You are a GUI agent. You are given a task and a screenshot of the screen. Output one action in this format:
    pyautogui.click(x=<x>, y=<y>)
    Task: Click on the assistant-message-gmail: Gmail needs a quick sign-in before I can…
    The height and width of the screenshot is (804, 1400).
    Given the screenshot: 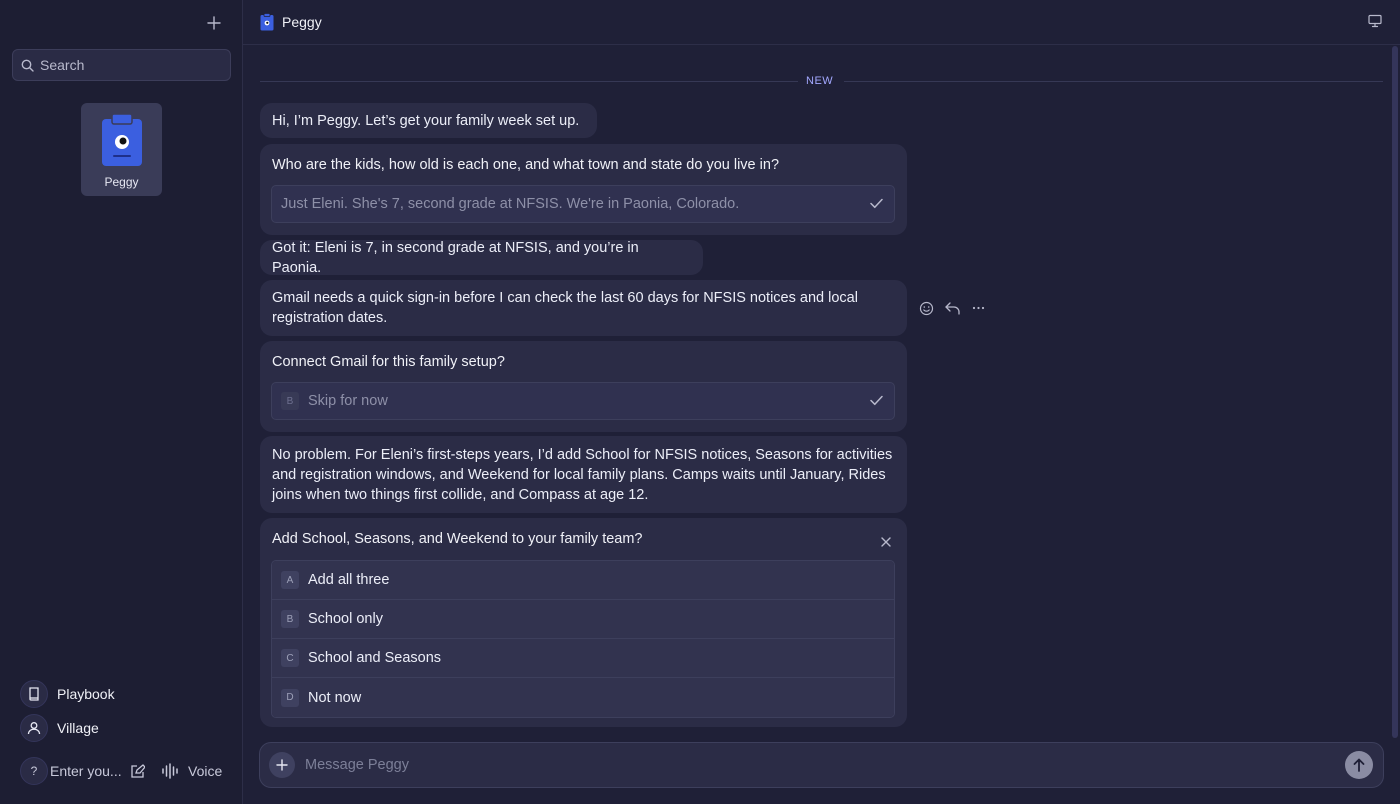 What is the action you would take?
    pyautogui.click(x=583, y=308)
    